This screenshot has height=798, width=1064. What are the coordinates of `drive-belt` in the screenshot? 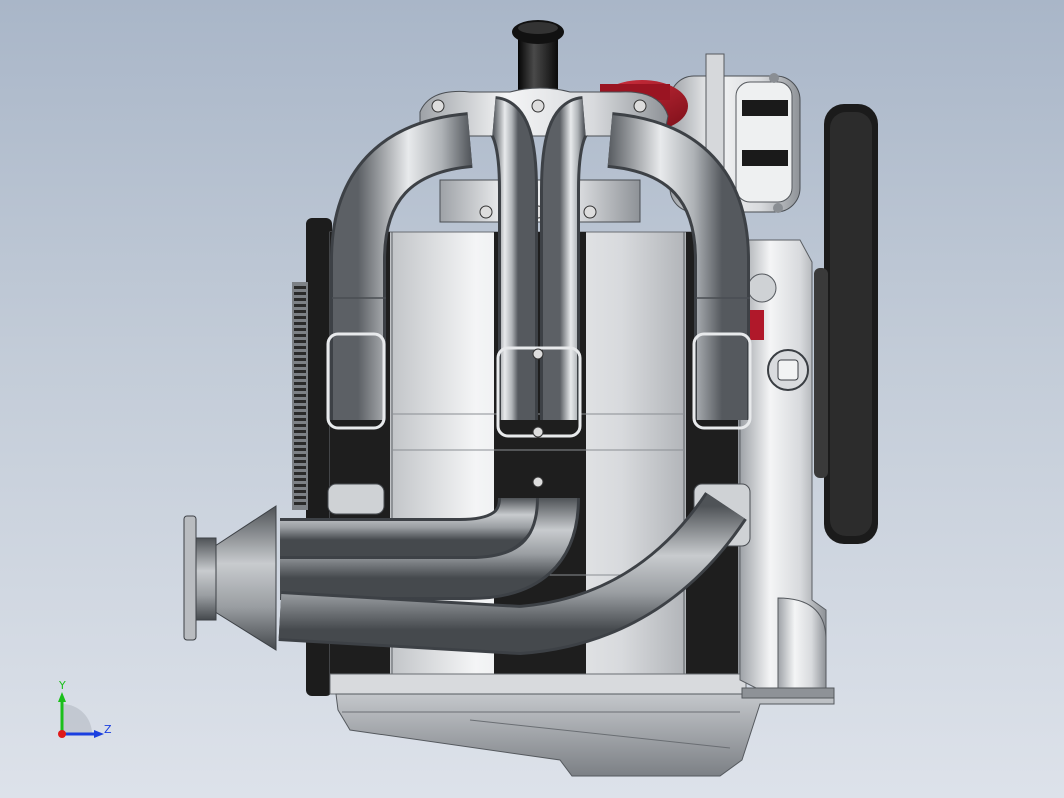 It's located at (846, 324).